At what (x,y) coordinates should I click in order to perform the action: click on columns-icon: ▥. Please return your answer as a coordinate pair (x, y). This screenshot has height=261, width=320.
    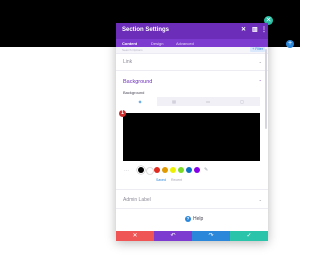
    Looking at the image, I should click on (255, 29).